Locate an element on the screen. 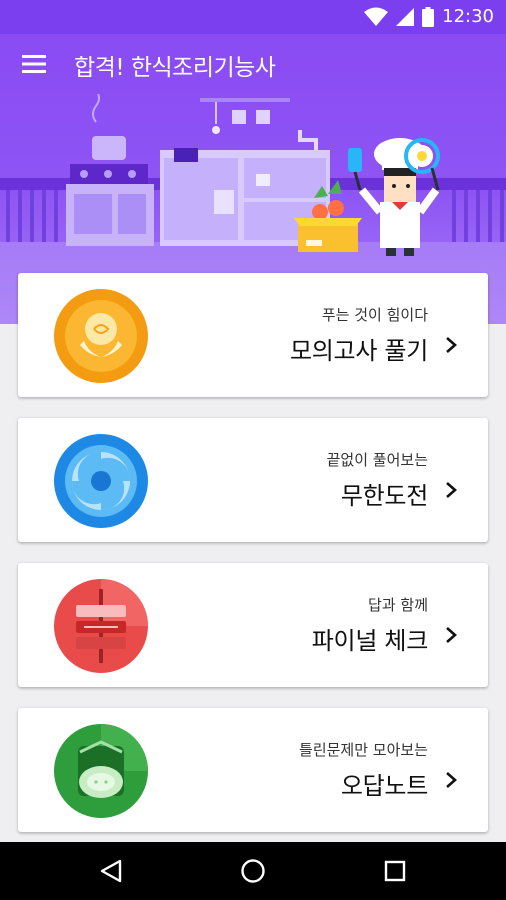 Image resolution: width=506 pixels, height=900 pixels. noodle-bowl-icon is located at coordinates (101, 336).